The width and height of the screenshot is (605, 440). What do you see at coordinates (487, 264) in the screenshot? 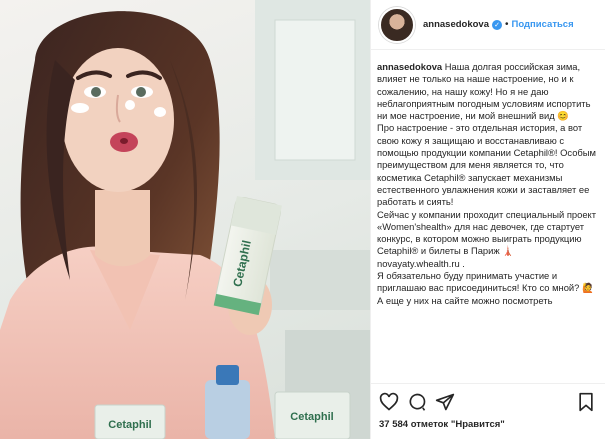
I see `caption-link: novayaty.whealth.ru .` at bounding box center [487, 264].